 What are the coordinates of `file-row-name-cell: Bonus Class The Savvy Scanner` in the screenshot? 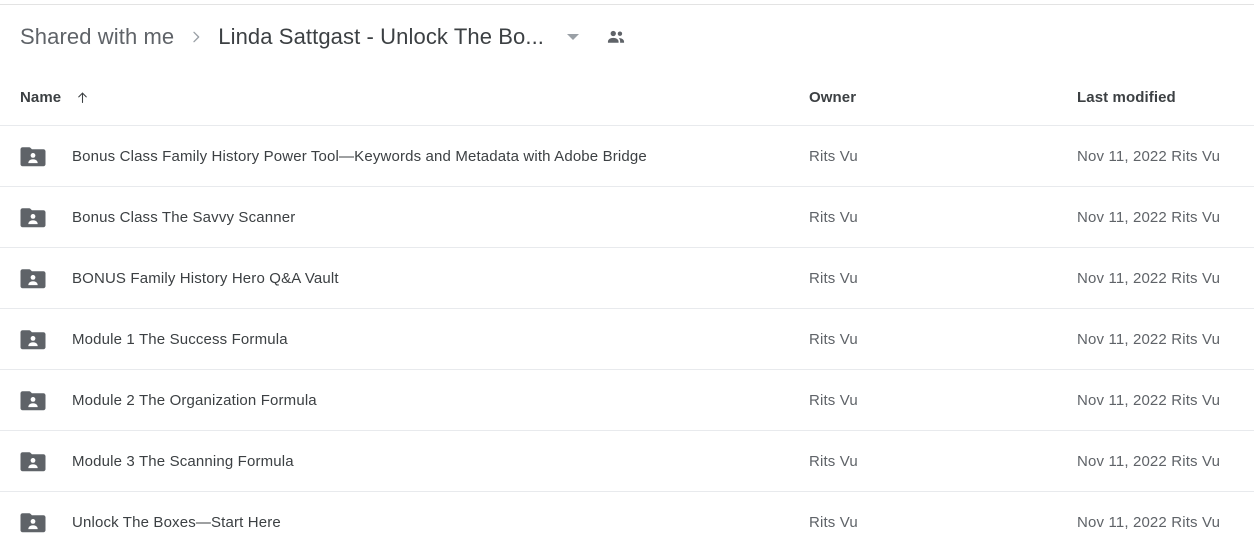 It's located at (157, 217).